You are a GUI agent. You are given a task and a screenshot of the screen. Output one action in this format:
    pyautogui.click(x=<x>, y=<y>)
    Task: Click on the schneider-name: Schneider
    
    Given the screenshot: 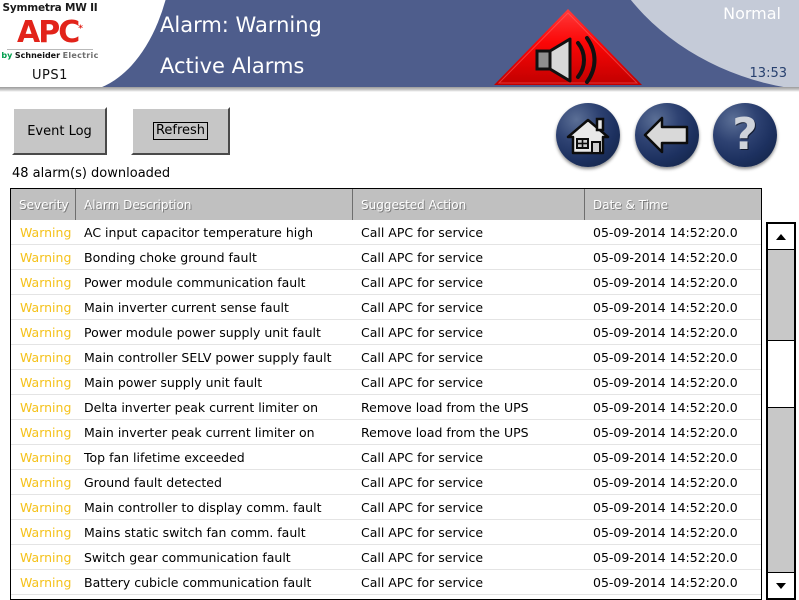 What is the action you would take?
    pyautogui.click(x=37, y=55)
    